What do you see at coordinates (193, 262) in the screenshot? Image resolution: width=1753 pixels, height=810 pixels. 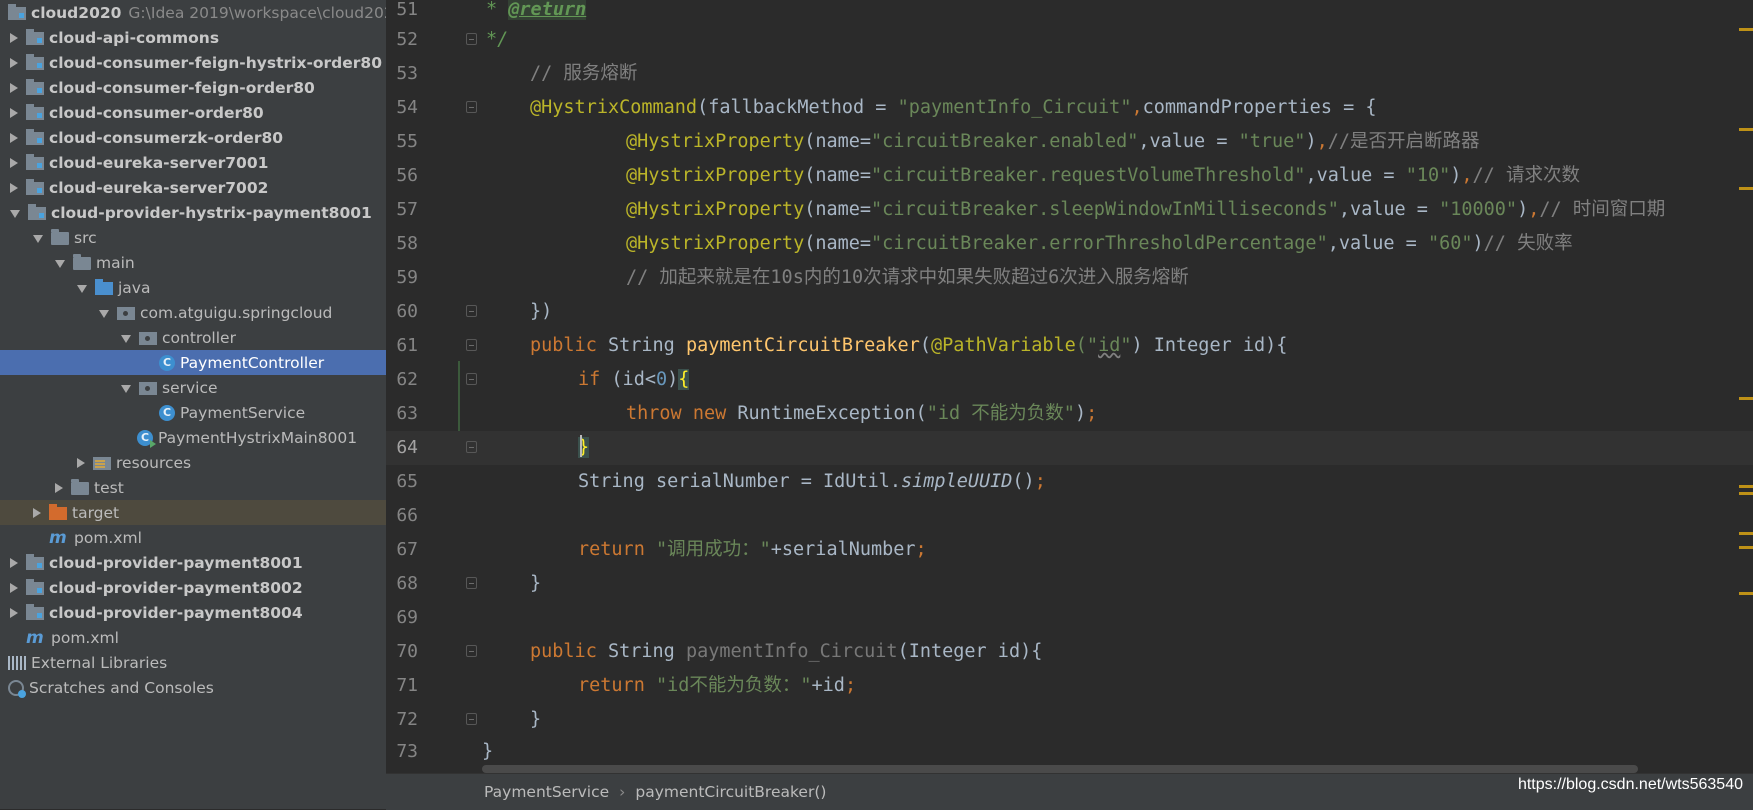 I see `tree-item-main: main` at bounding box center [193, 262].